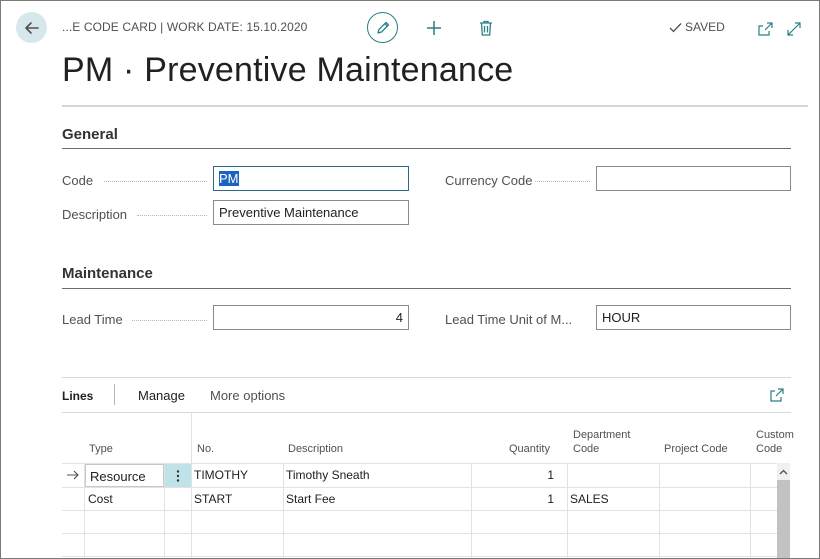 This screenshot has width=820, height=559. I want to click on table-row-no-cell: TIMOTHY, so click(221, 475).